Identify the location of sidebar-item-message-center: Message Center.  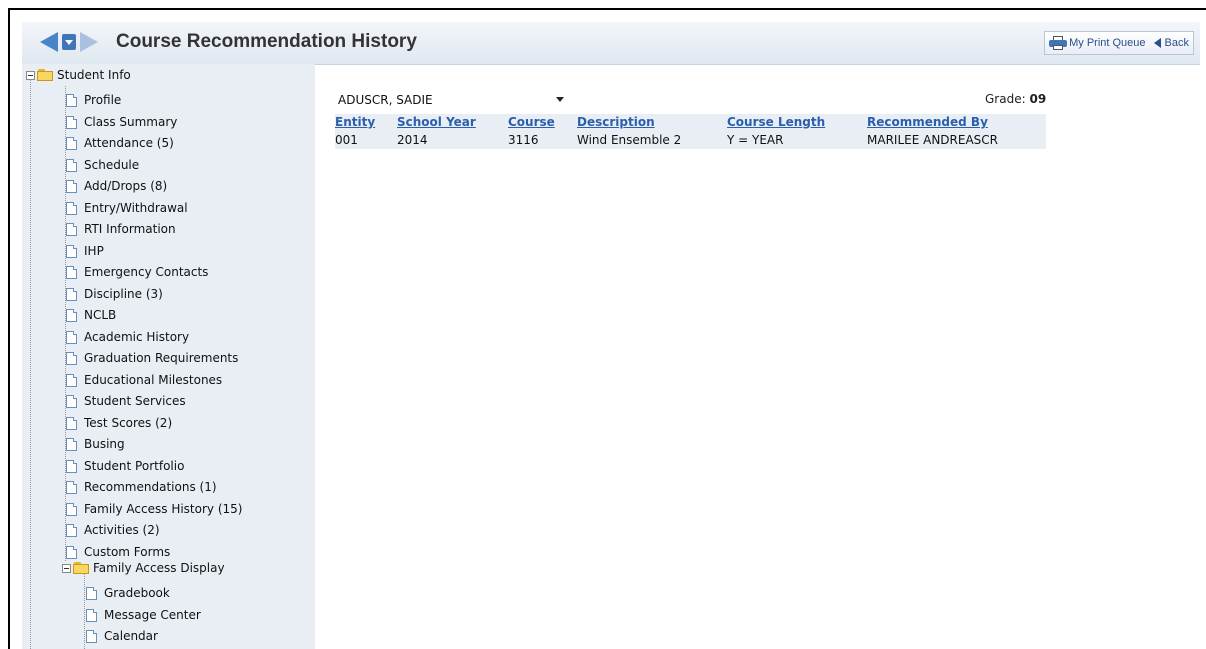
(143, 615).